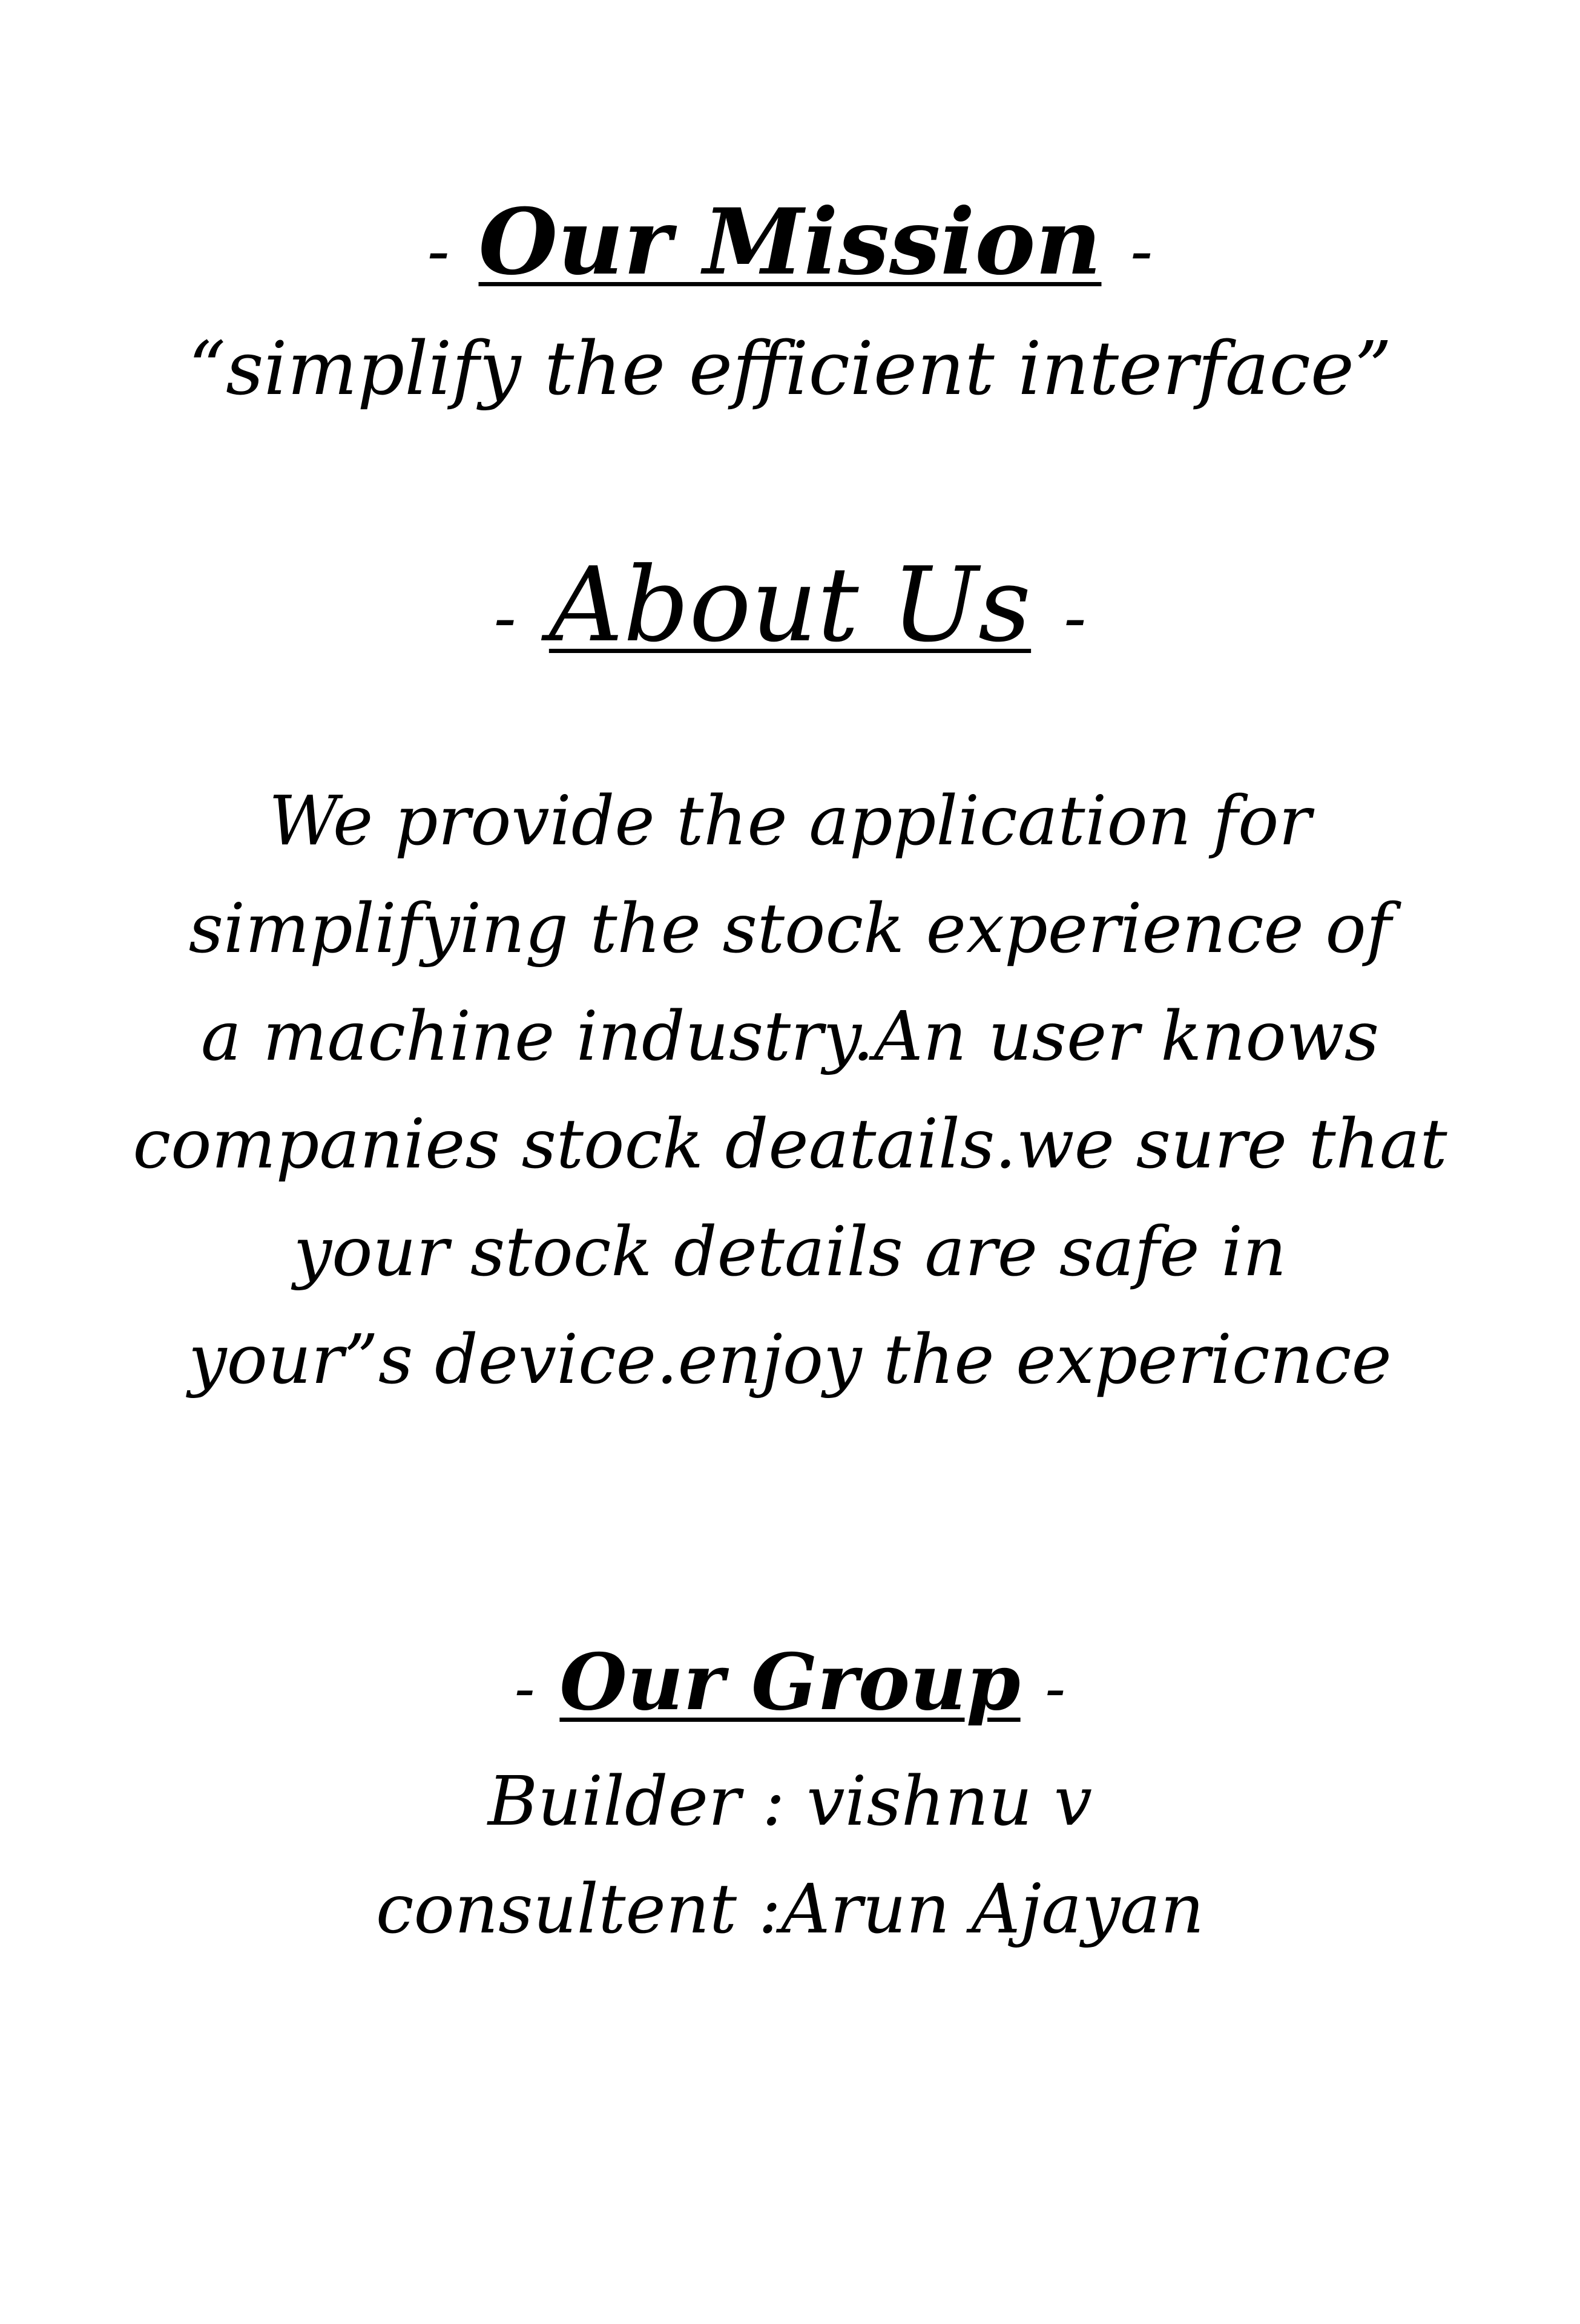  Describe the element at coordinates (790, 1144) in the screenshot. I see `about-body-line: companies stock deatails.we sure that` at that location.